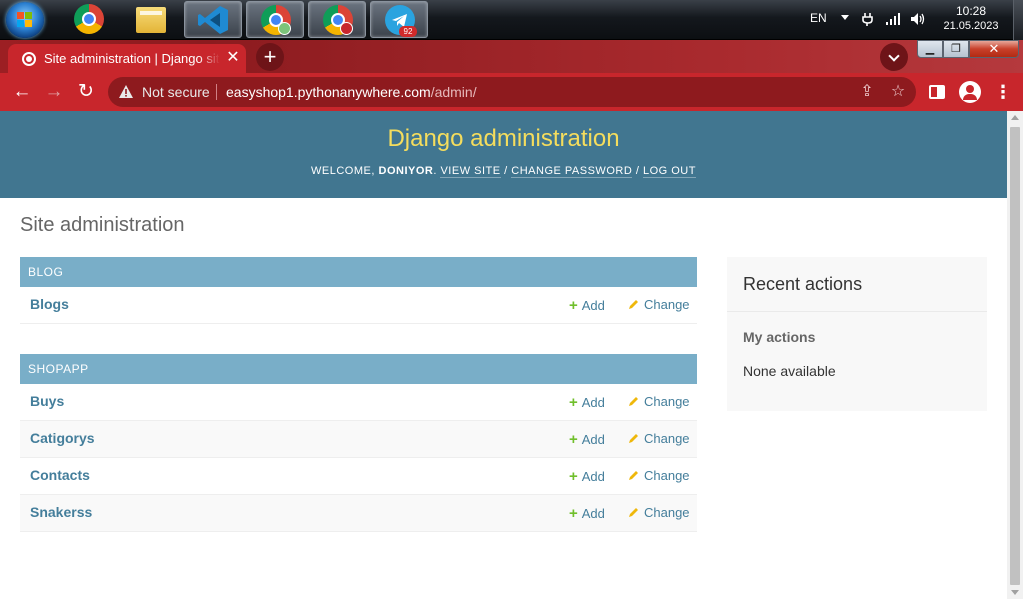  What do you see at coordinates (132, 58) in the screenshot?
I see `tab-title: Site administration | Django site admin` at bounding box center [132, 58].